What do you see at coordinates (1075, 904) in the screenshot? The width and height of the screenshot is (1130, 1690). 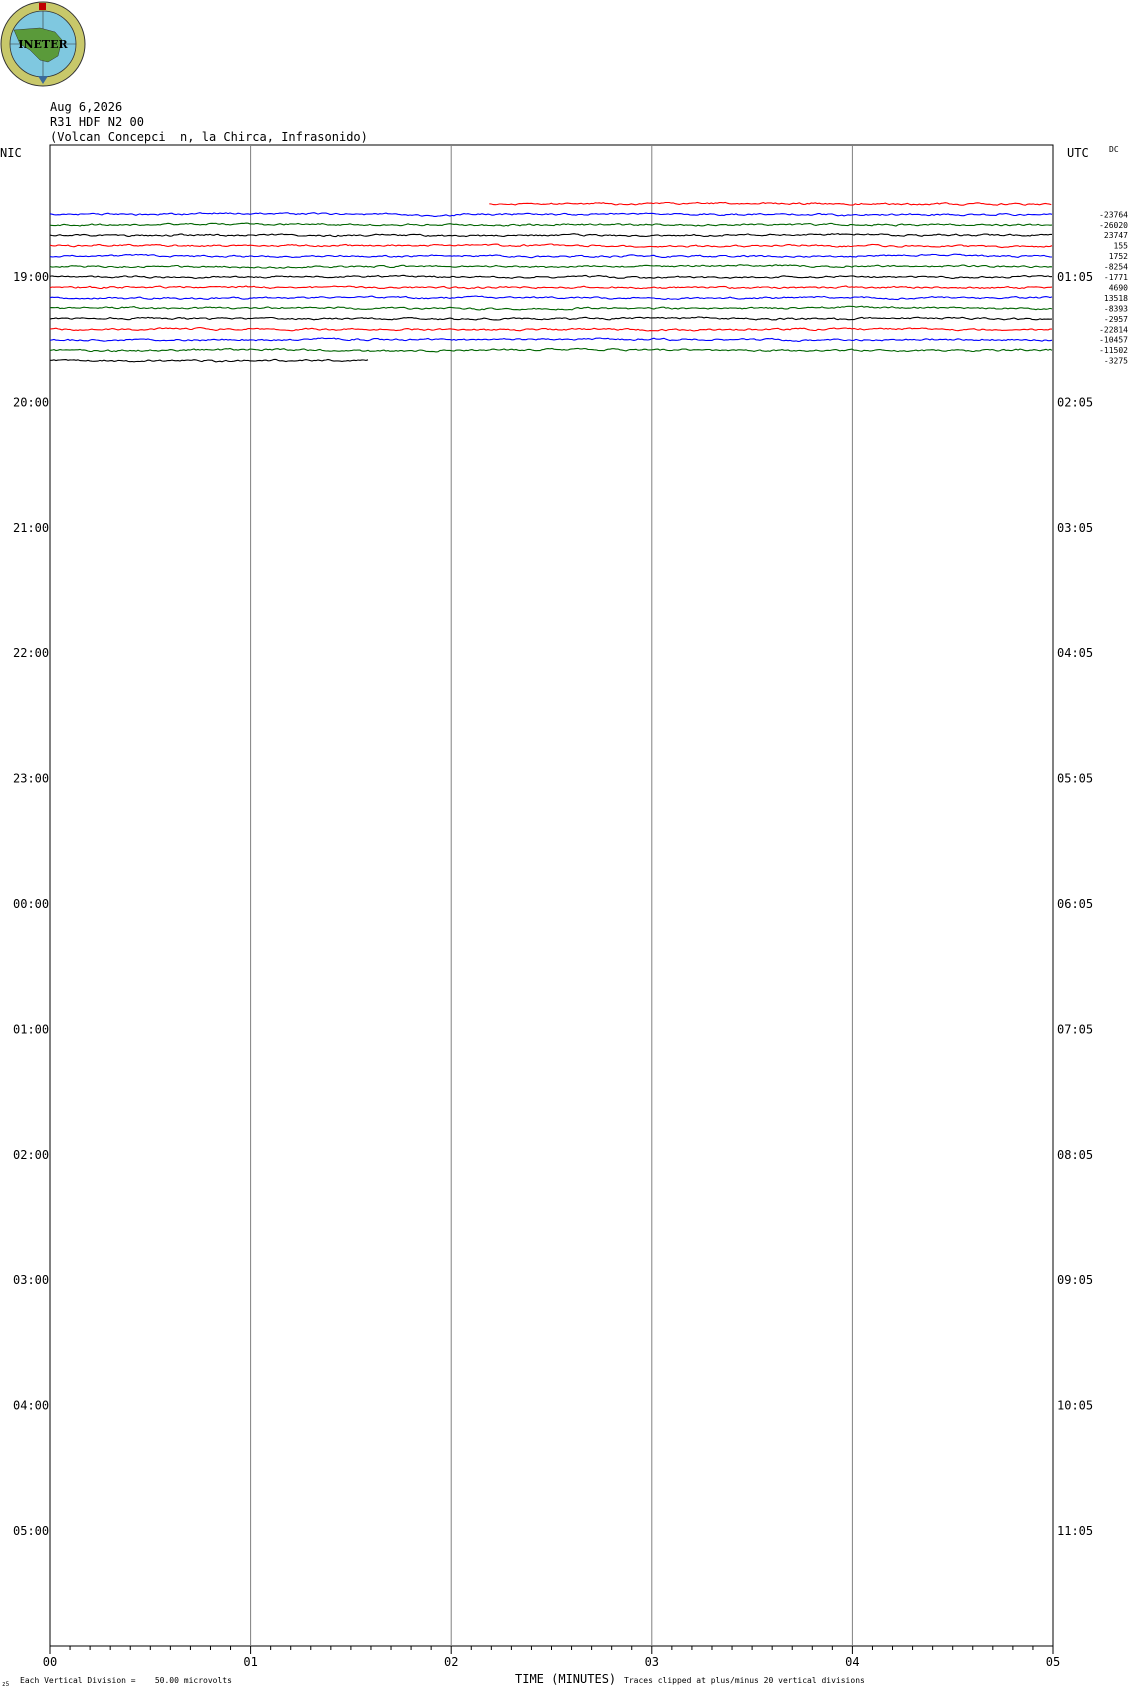 I see `right-time-label: 06:05` at bounding box center [1075, 904].